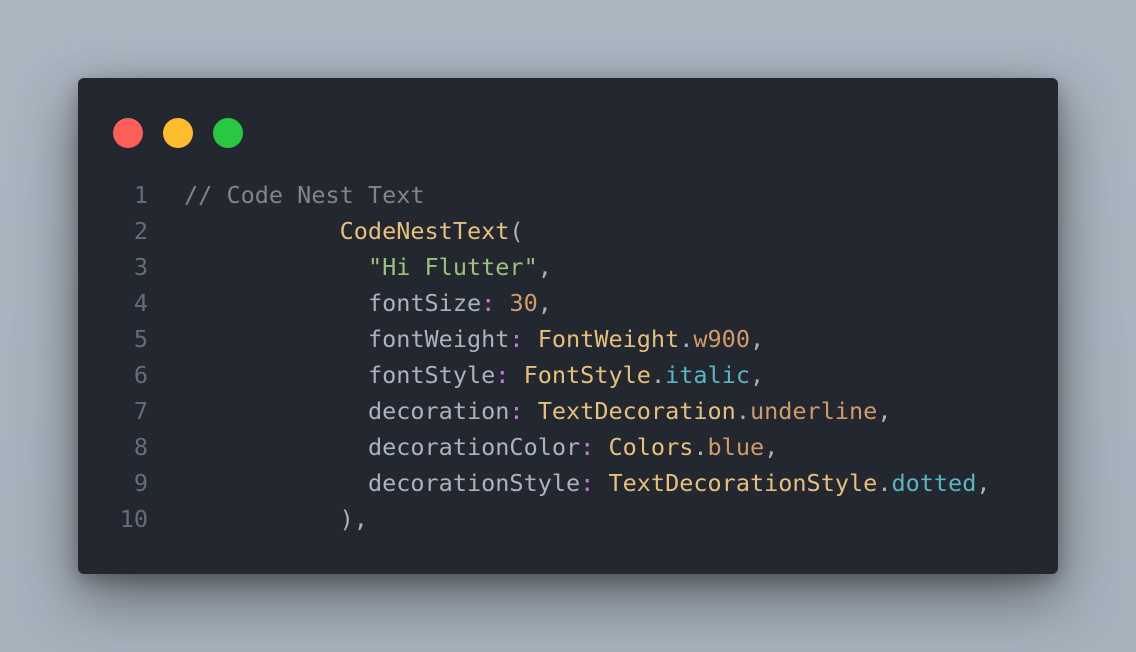 The image size is (1136, 652). What do you see at coordinates (568, 231) in the screenshot?
I see `code-line: 2 CodeNestText(` at bounding box center [568, 231].